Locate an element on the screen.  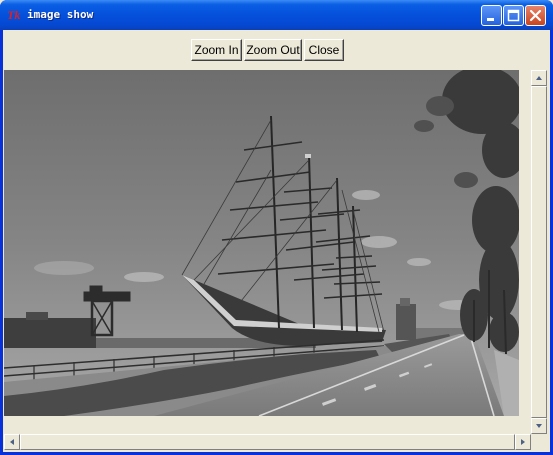
close-window-button is located at coordinates (535, 15).